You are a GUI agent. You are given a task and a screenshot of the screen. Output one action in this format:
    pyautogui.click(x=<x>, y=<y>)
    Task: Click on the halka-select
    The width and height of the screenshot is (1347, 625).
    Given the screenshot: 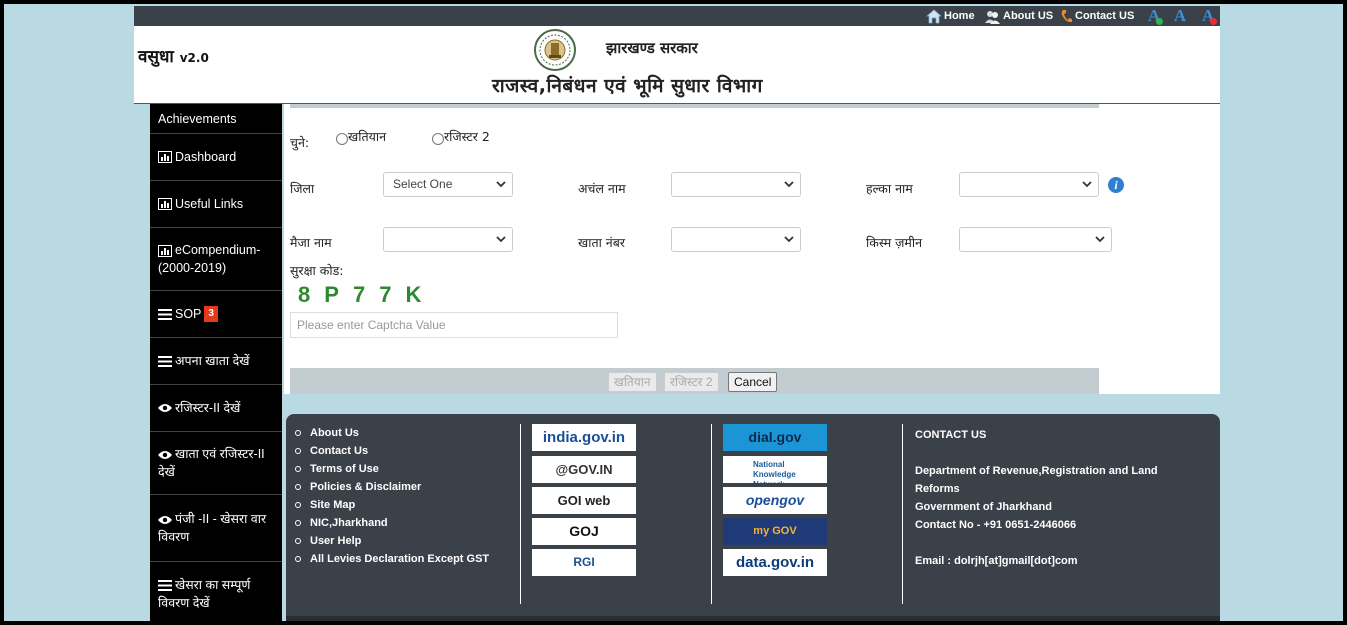 What is the action you would take?
    pyautogui.click(x=1029, y=184)
    